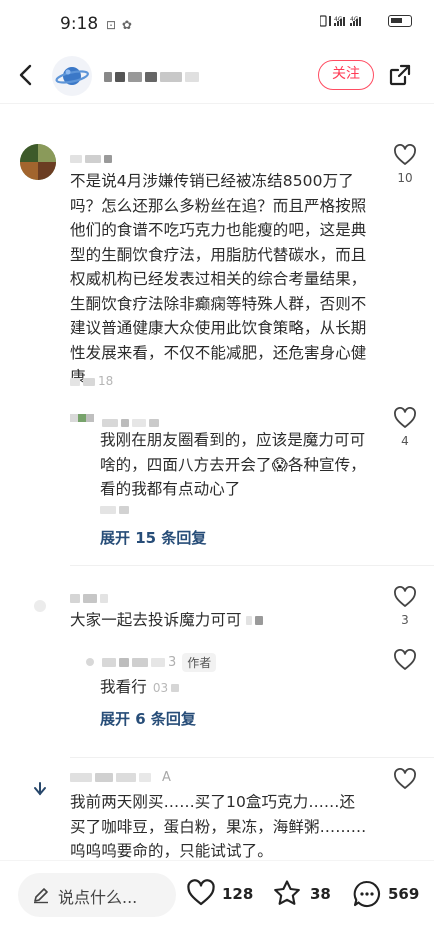  Describe the element at coordinates (405, 620) in the screenshot. I see `comment-like-count: 3` at that location.